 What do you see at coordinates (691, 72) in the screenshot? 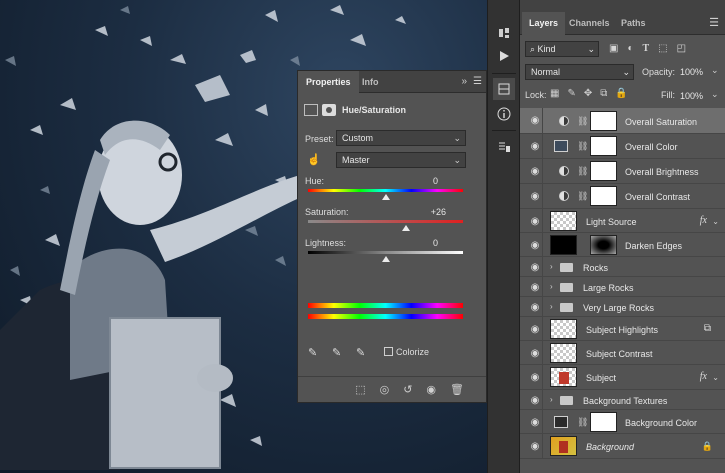
I see `opacity-field: 100%` at bounding box center [691, 72].